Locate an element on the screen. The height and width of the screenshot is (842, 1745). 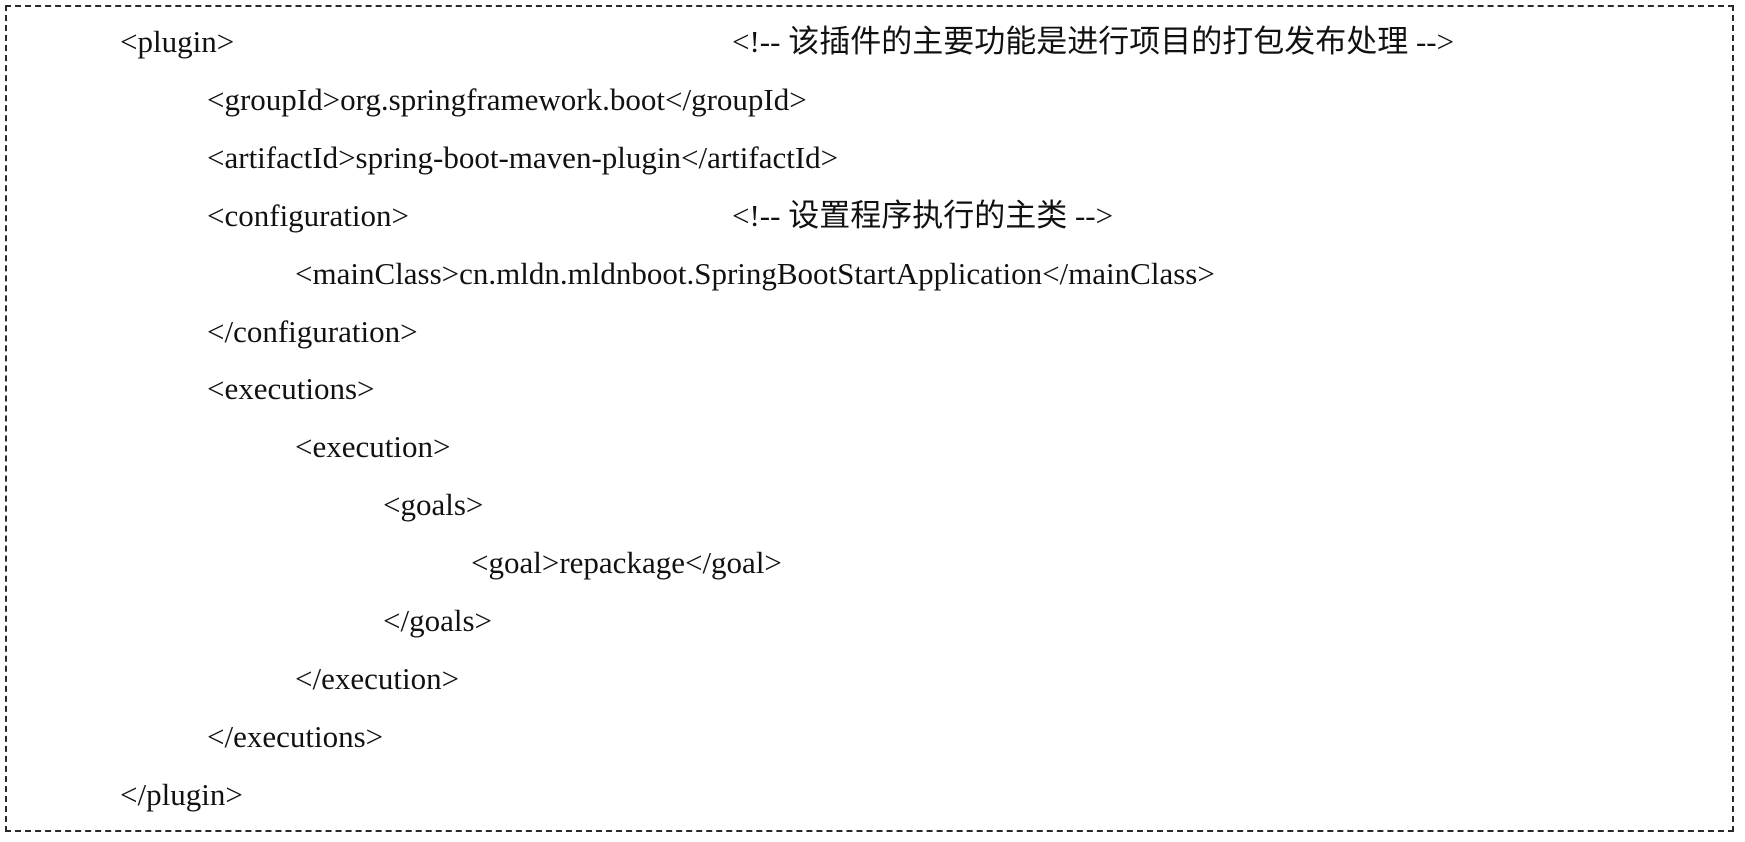
code-line-execution-open: <execution> is located at coordinates (373, 446).